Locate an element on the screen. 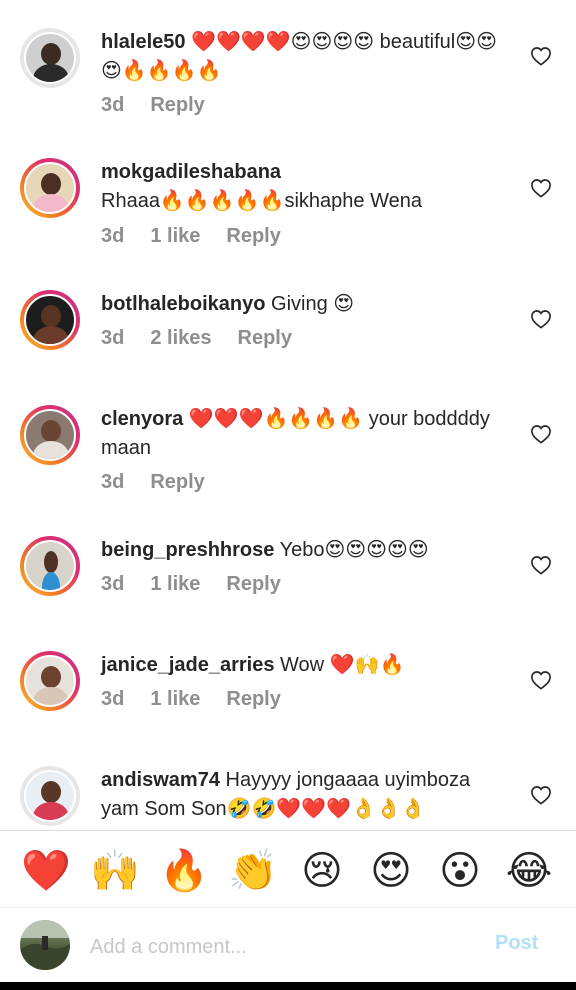  comment-username: andiswam74 is located at coordinates (160, 780).